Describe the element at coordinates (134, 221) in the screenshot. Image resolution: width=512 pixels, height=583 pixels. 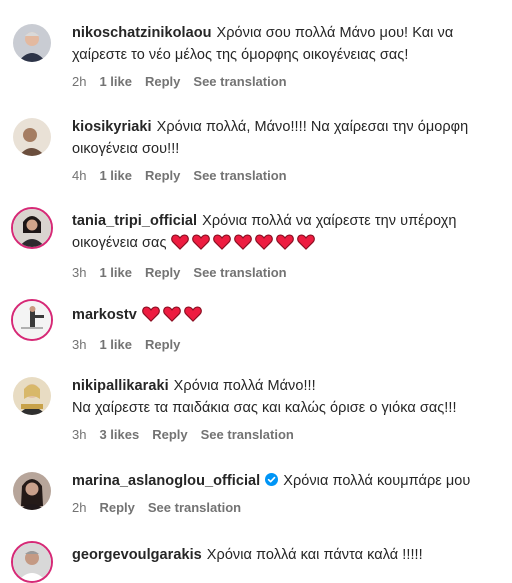
I see `comment-username: tania_tripi_official` at that location.